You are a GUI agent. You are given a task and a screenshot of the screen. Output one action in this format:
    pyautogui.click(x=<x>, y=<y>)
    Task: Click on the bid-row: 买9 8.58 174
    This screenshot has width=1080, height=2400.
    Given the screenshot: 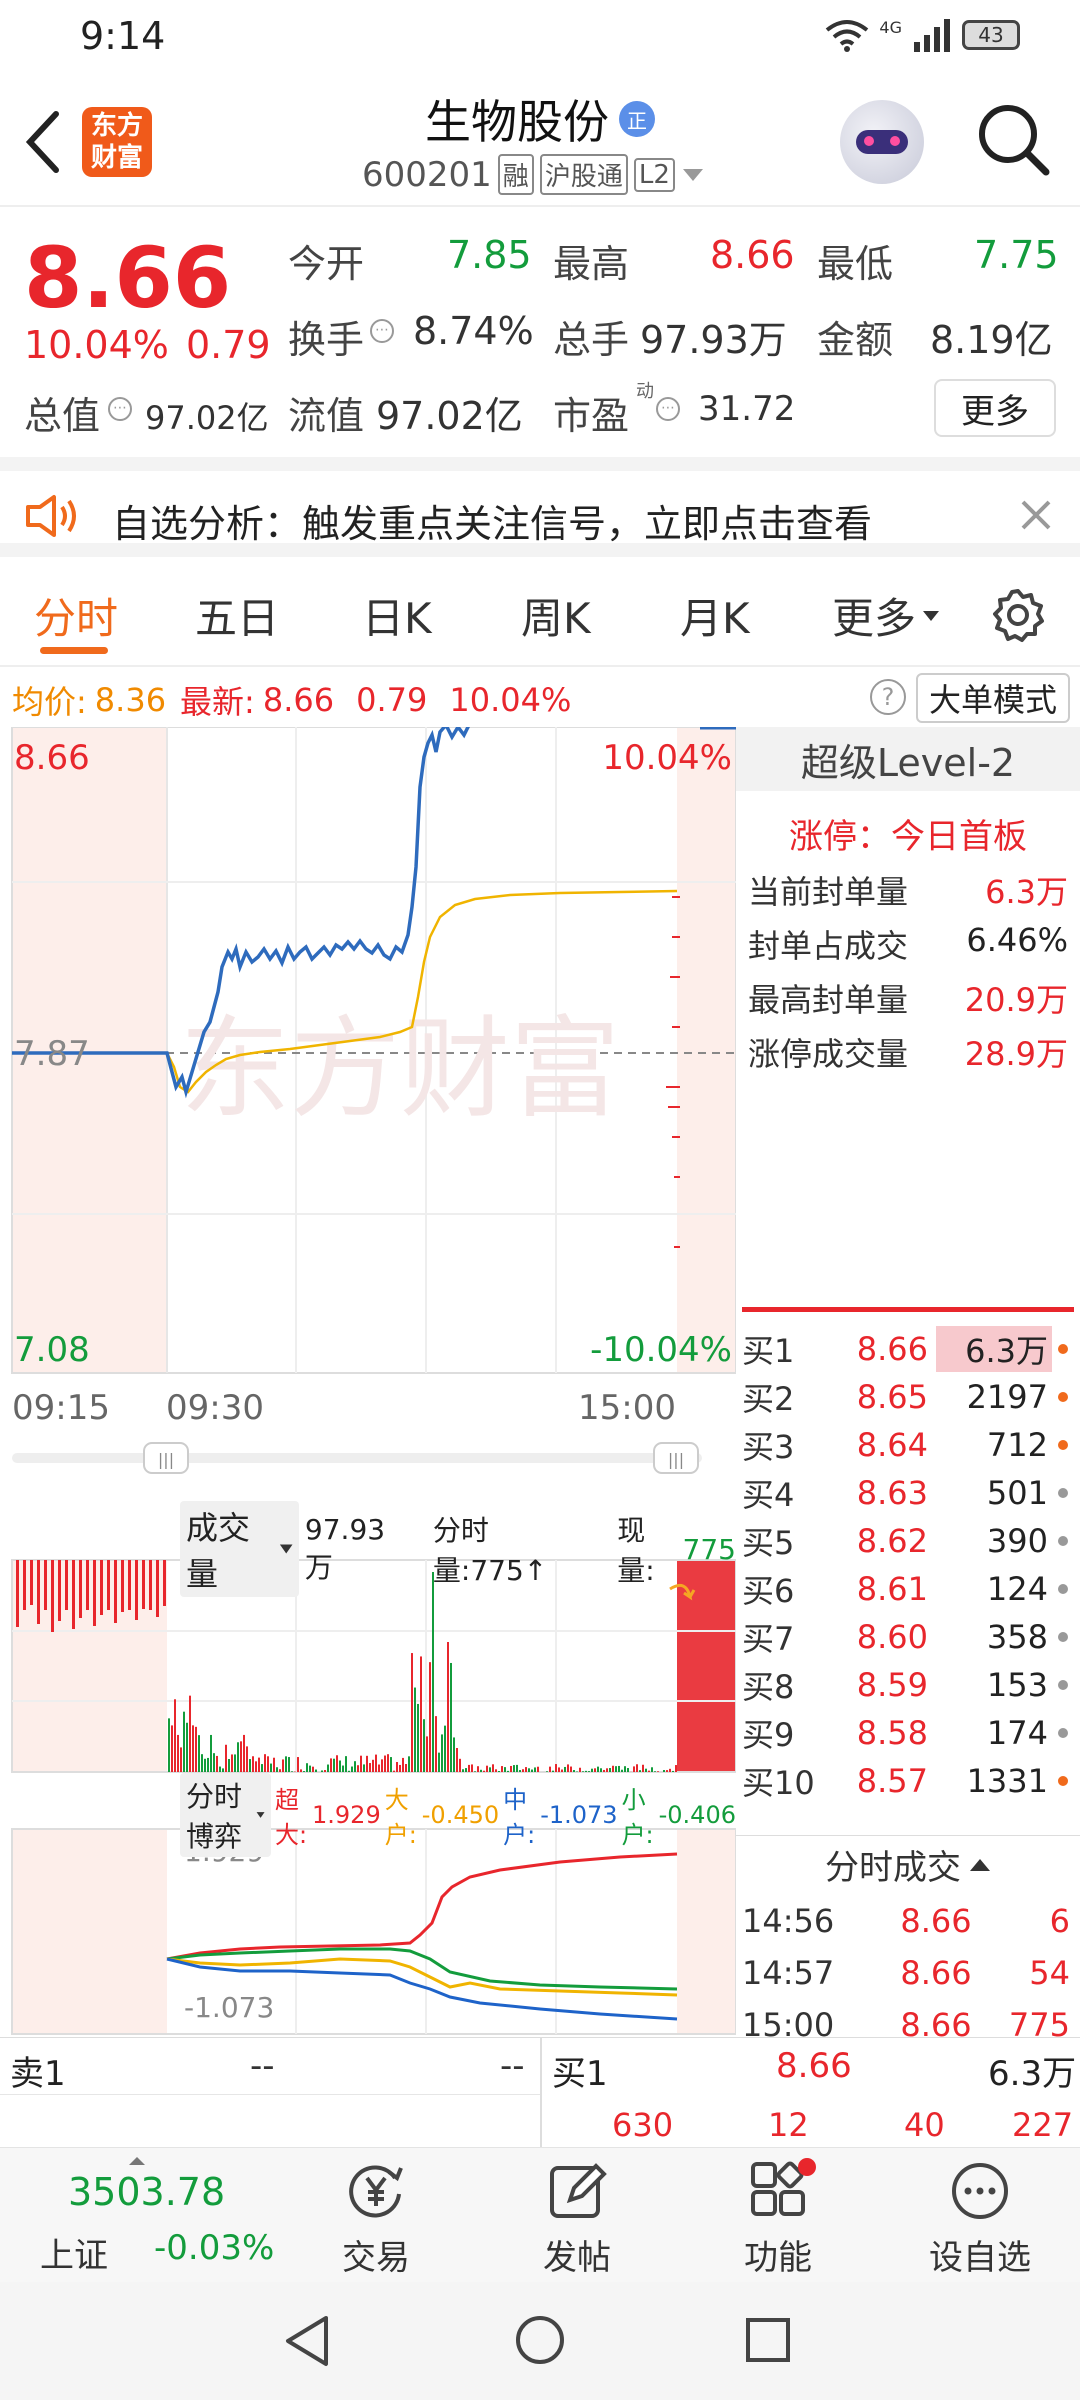 What is the action you would take?
    pyautogui.click(x=908, y=1733)
    